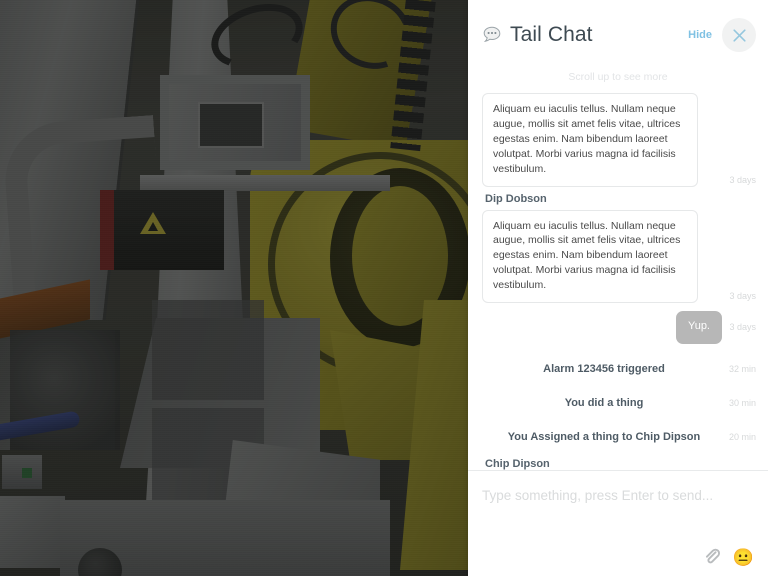 The image size is (768, 576). Describe the element at coordinates (743, 557) in the screenshot. I see `emoji-icon: 😐` at that location.